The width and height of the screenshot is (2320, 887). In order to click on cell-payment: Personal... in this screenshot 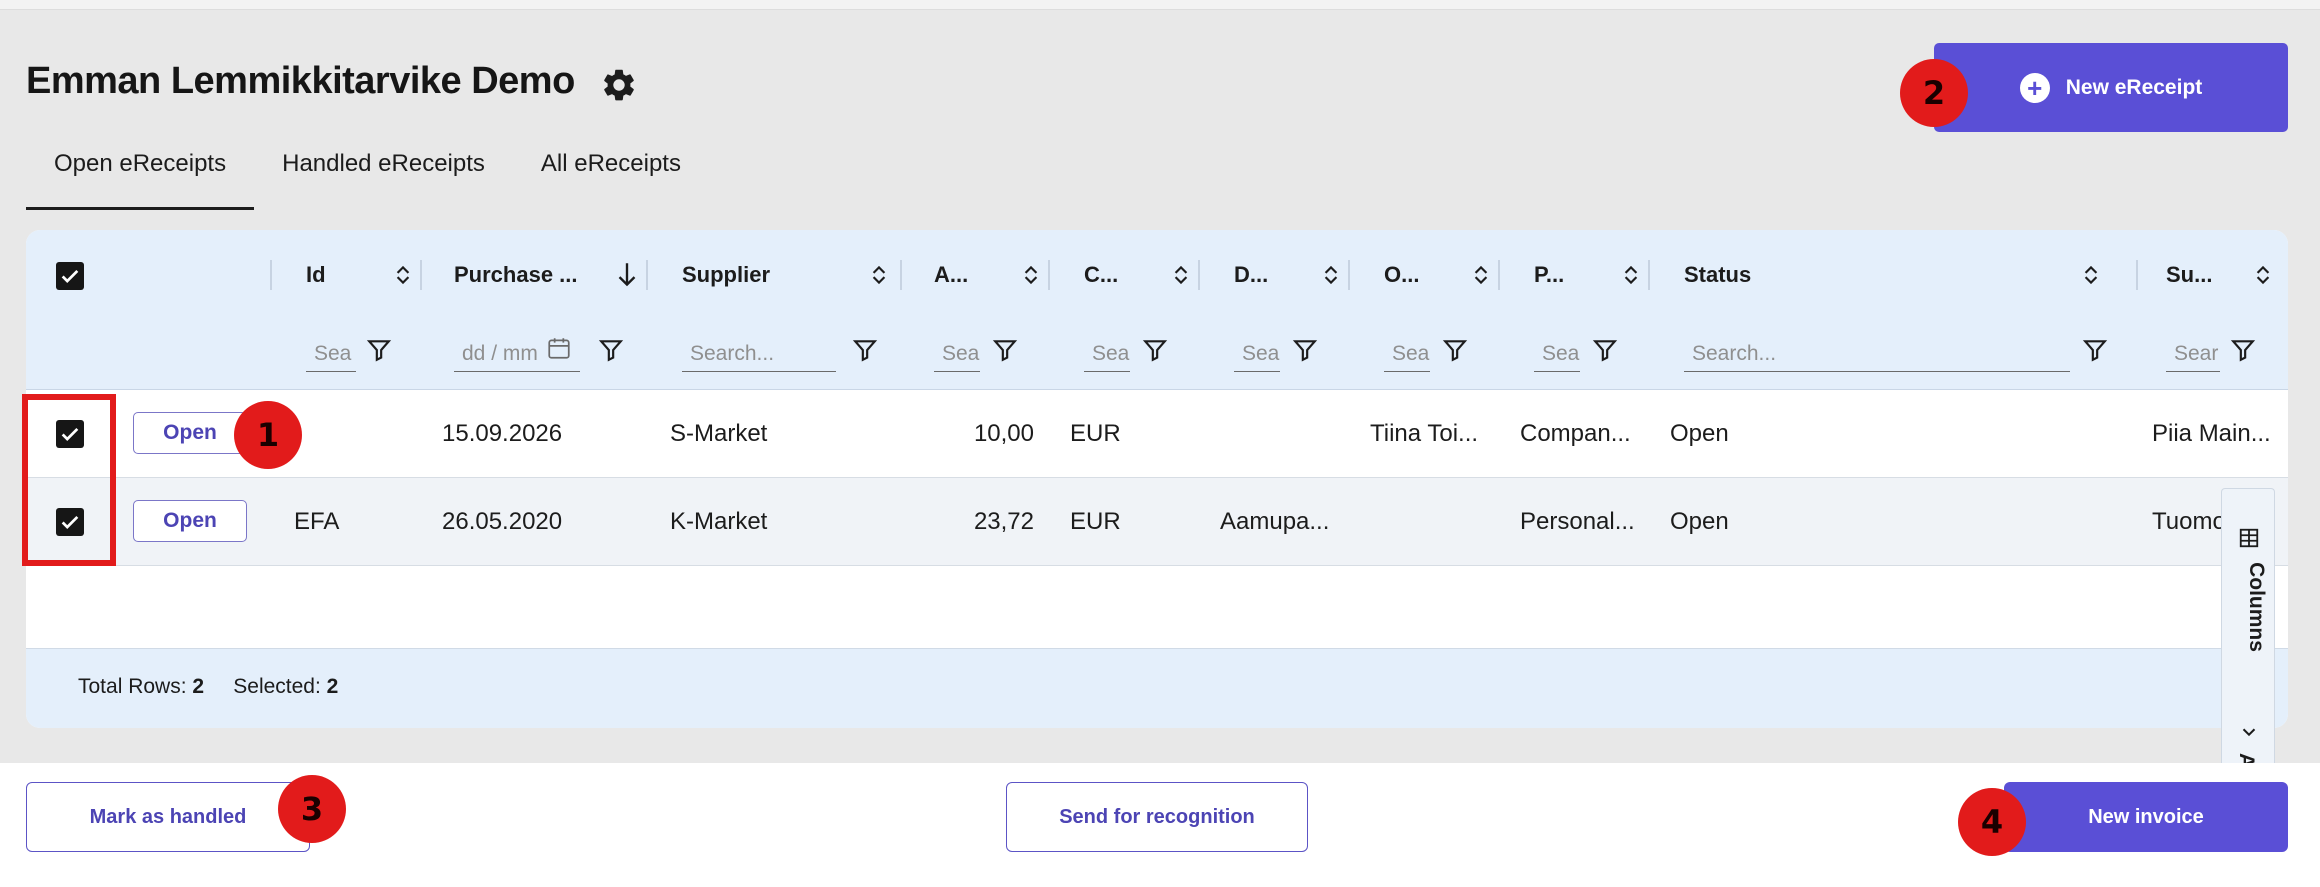, I will do `click(1577, 521)`.